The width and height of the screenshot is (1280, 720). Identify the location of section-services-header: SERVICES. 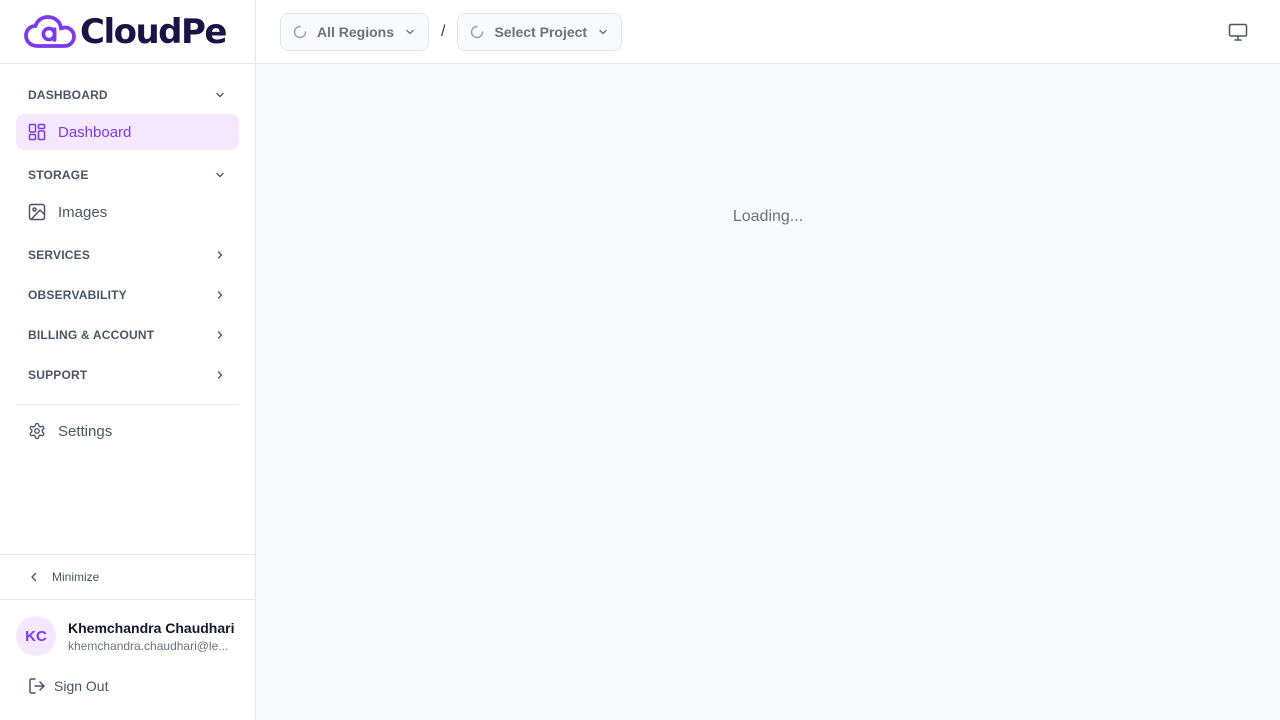
(127, 255).